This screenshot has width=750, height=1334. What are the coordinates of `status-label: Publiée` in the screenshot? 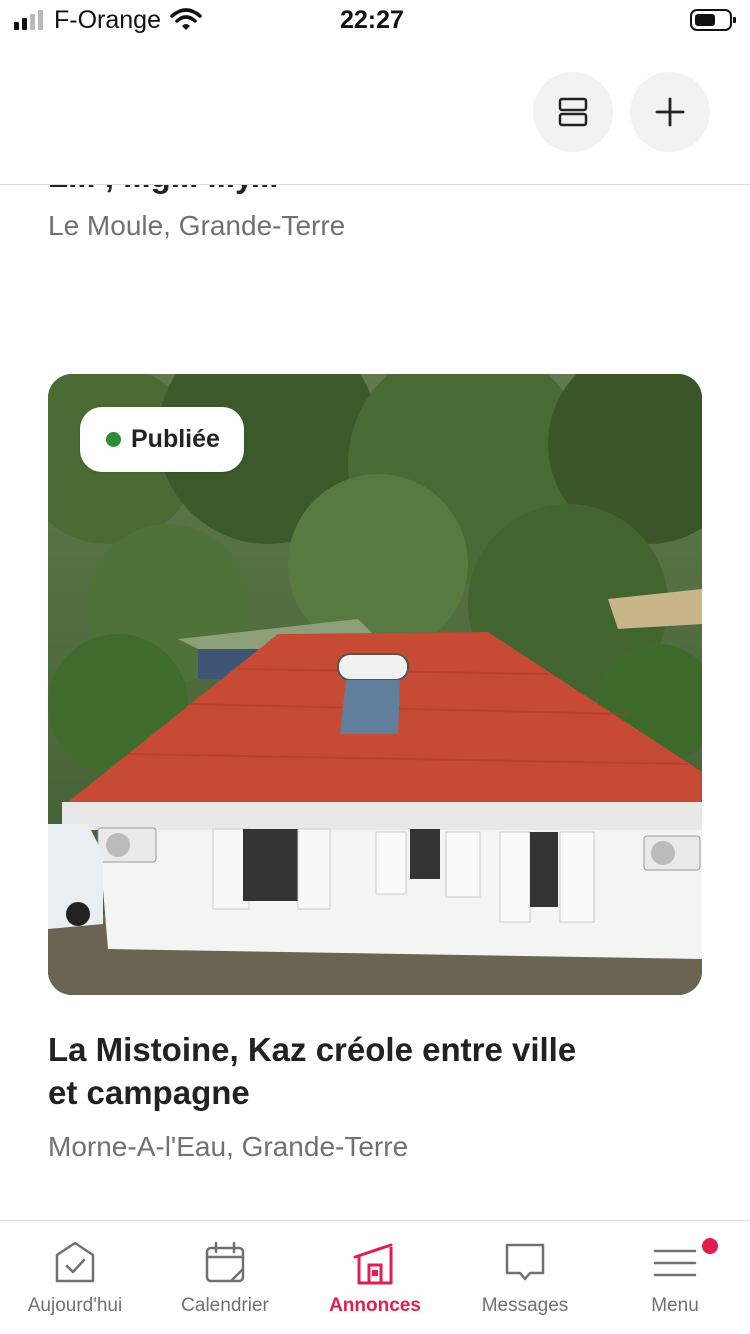 It's located at (175, 439).